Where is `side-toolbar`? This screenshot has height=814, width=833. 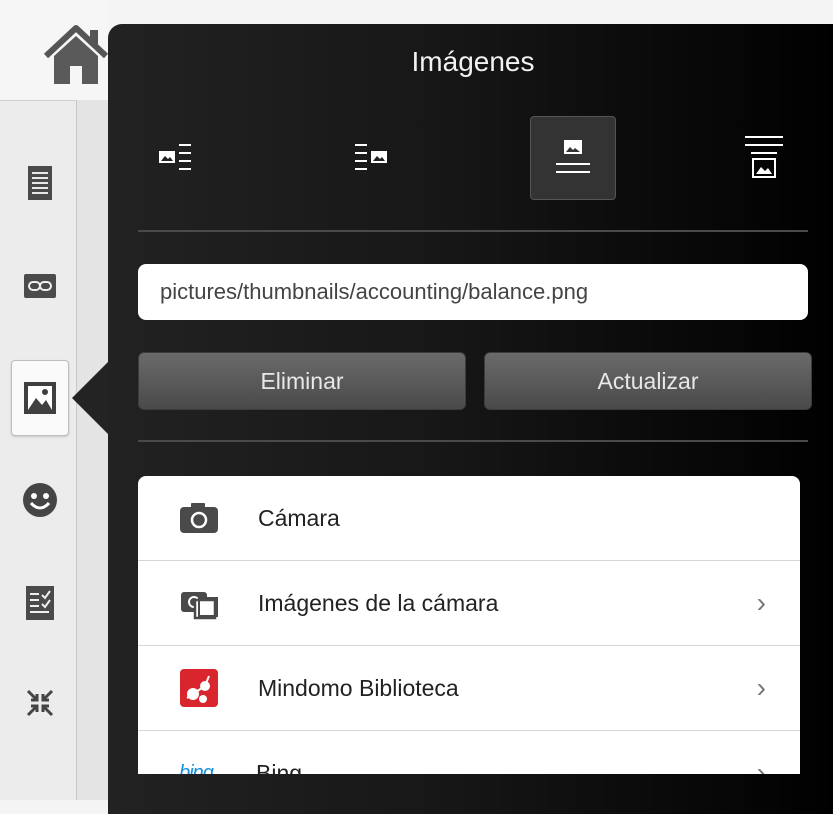
side-toolbar is located at coordinates (55, 400).